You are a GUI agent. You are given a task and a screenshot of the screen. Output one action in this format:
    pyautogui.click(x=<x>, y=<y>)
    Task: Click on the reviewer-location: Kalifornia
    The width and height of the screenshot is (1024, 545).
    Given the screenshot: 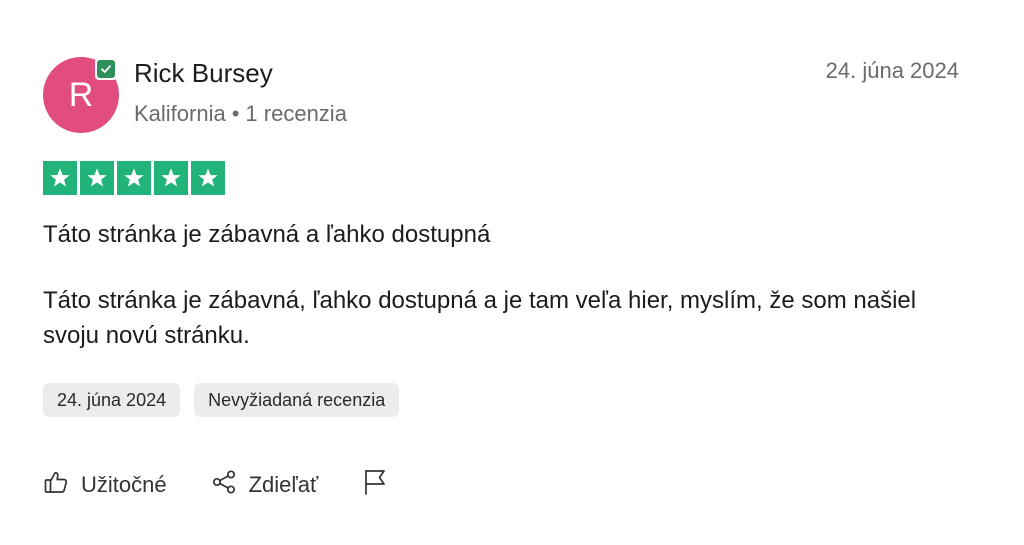 What is the action you would take?
    pyautogui.click(x=180, y=113)
    